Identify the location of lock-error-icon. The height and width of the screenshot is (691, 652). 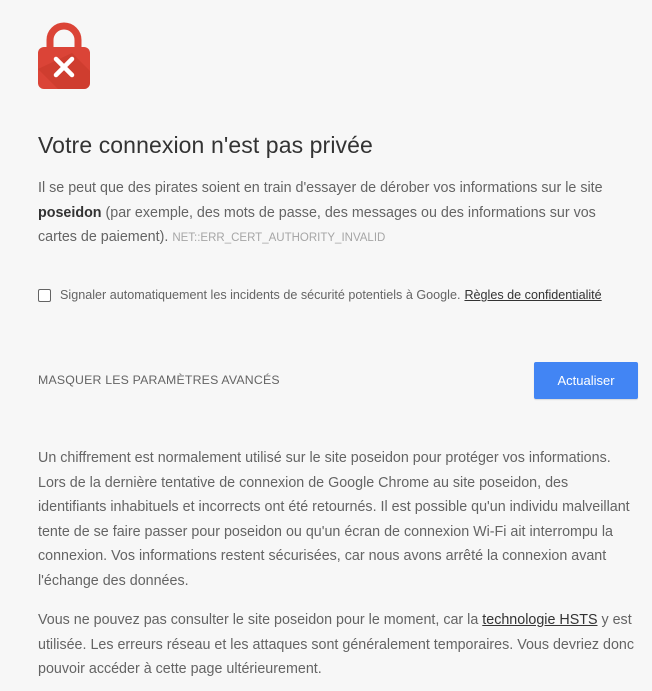
(64, 55).